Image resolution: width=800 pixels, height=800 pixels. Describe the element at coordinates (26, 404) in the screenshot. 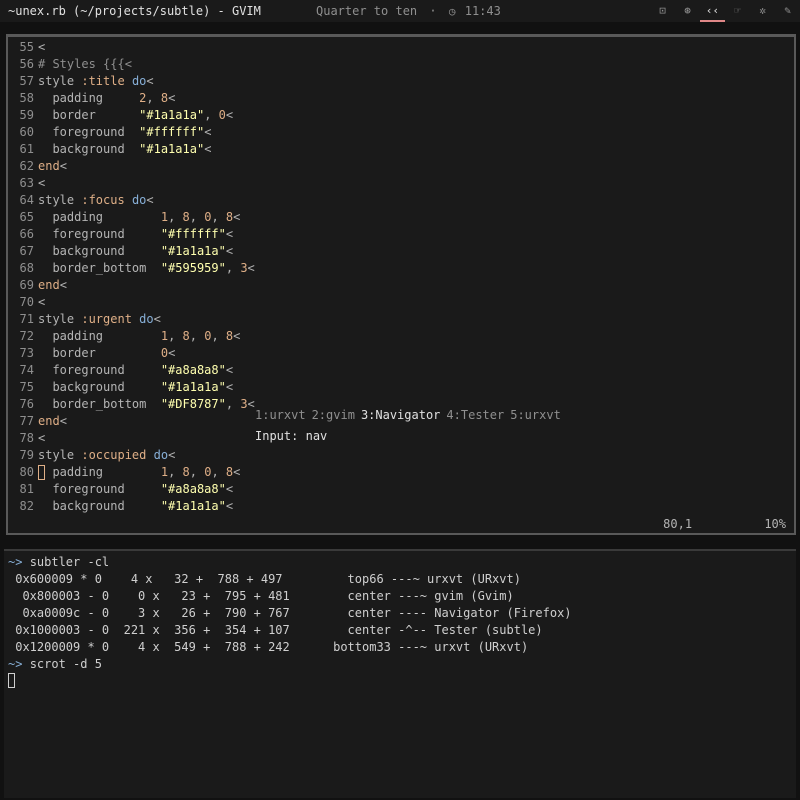

I see `line-number: 76` at that location.